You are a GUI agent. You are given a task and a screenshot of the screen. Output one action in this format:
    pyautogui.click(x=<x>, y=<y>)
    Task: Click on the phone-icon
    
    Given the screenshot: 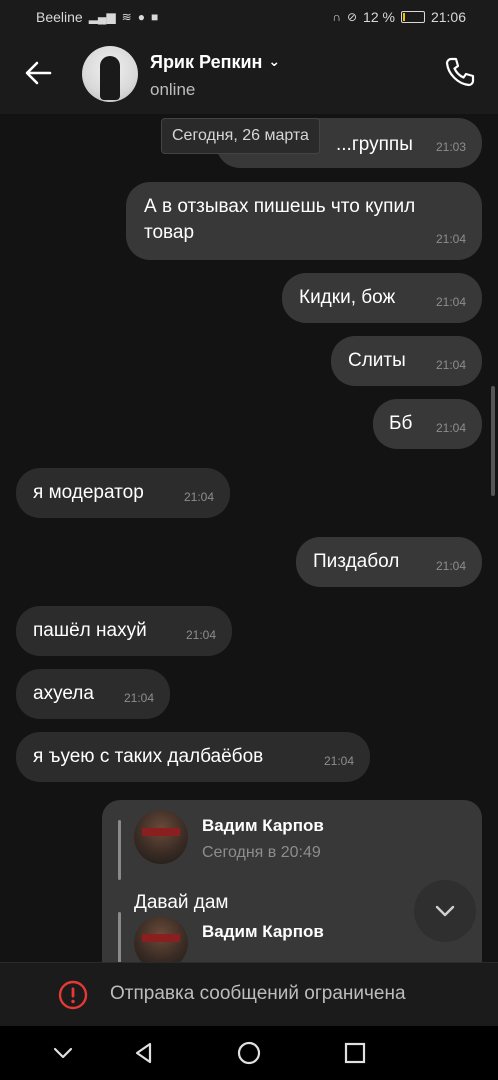 What is the action you would take?
    pyautogui.click(x=460, y=72)
    